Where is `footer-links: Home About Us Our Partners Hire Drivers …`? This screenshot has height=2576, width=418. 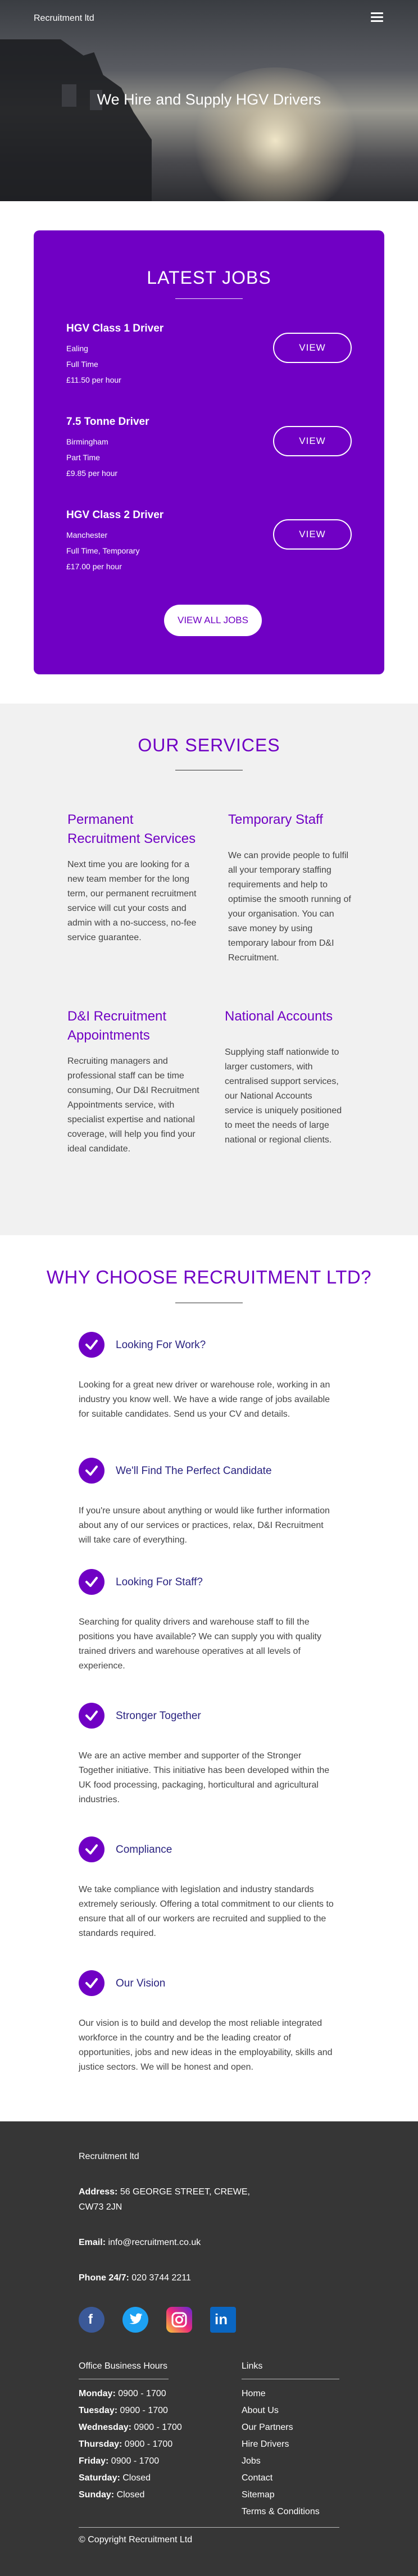
footer-links: Home About Us Our Partners Hire Drivers … is located at coordinates (281, 2452).